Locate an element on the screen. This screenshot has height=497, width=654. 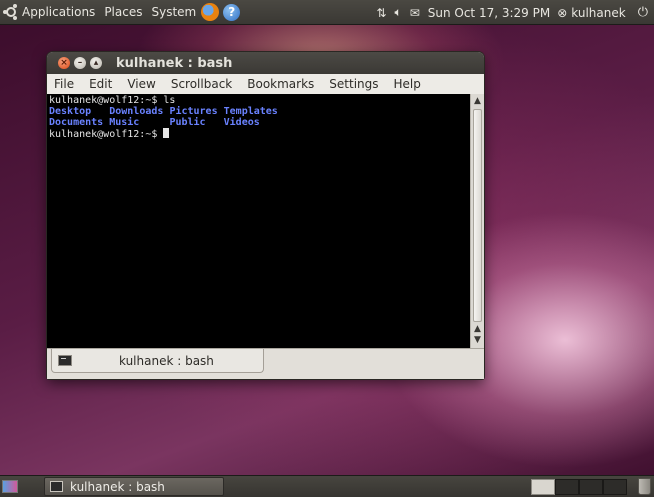
minimize-icon: – is located at coordinates (80, 63).